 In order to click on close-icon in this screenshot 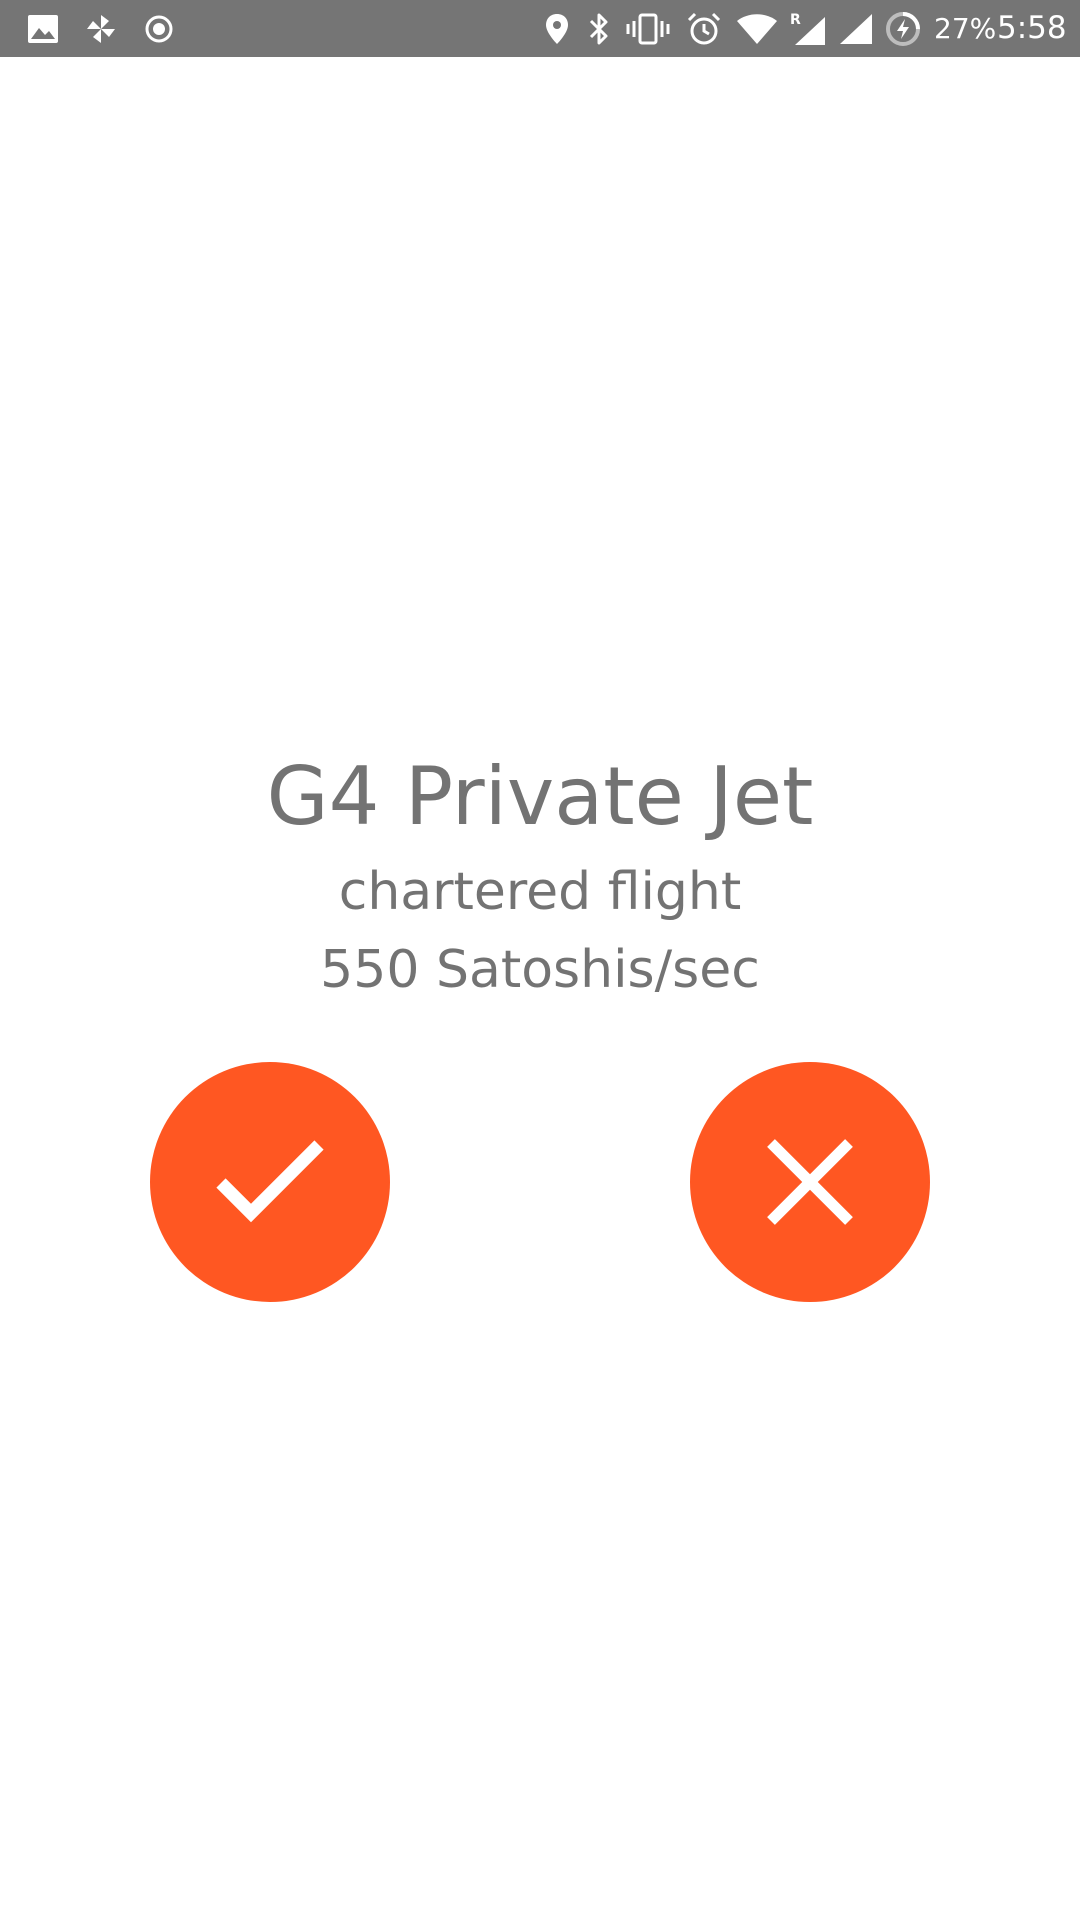, I will do `click(810, 1182)`.